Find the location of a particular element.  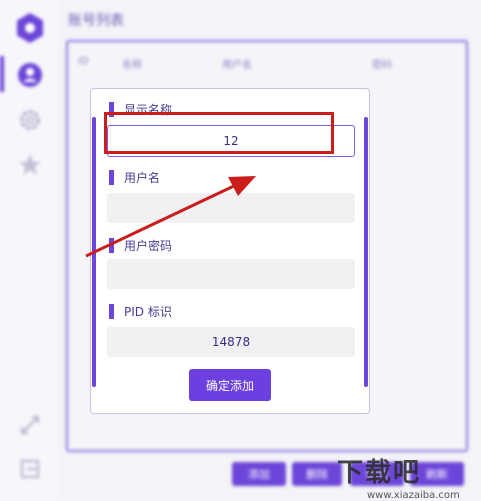

password-input is located at coordinates (231, 274).